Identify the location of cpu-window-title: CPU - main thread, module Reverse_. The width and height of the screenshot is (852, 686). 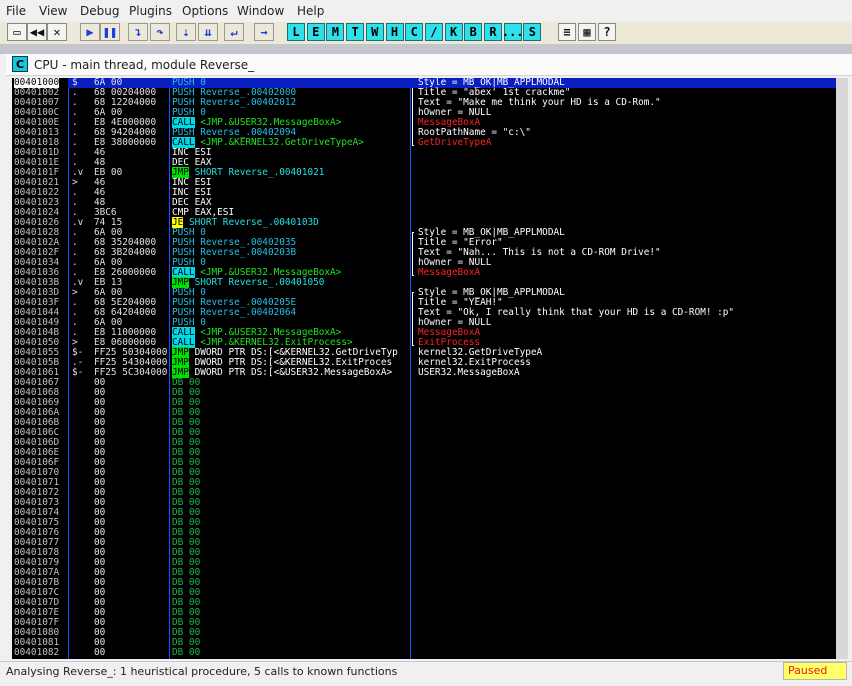
(144, 65).